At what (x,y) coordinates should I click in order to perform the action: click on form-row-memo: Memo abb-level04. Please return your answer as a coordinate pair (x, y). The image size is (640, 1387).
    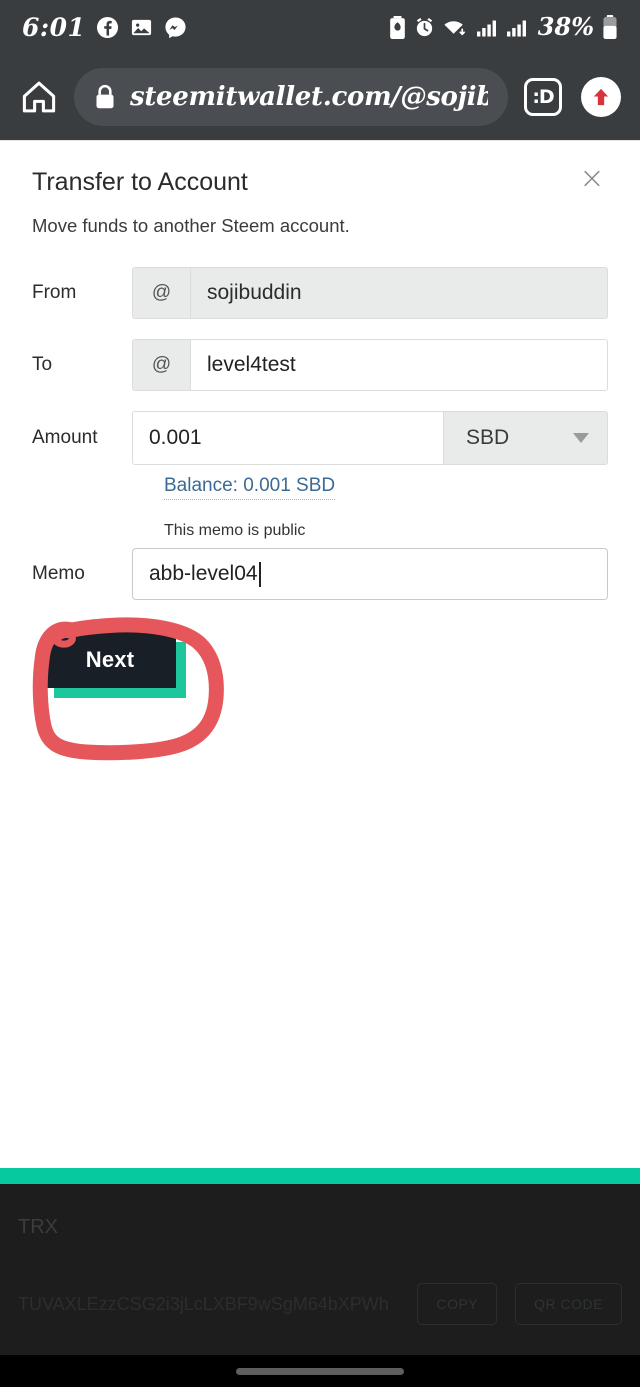
    Looking at the image, I should click on (320, 574).